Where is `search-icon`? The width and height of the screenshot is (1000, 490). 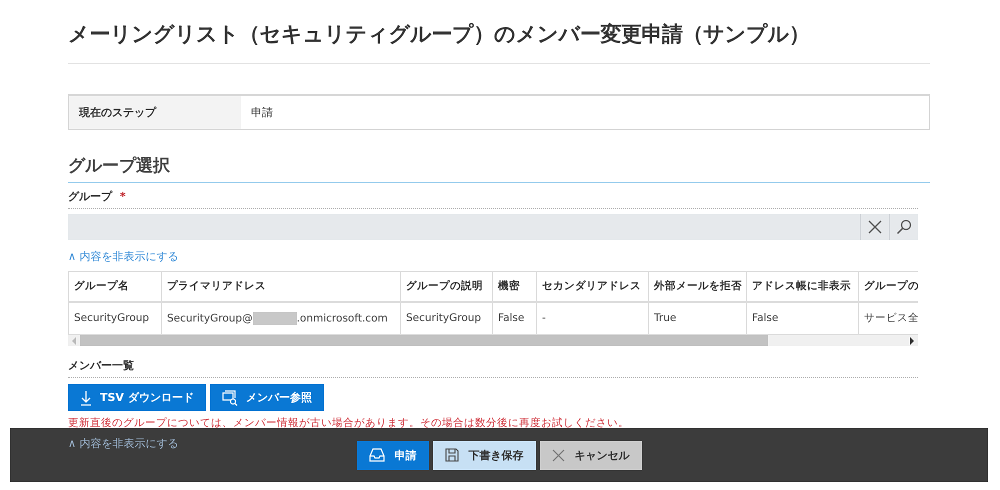 search-icon is located at coordinates (904, 227).